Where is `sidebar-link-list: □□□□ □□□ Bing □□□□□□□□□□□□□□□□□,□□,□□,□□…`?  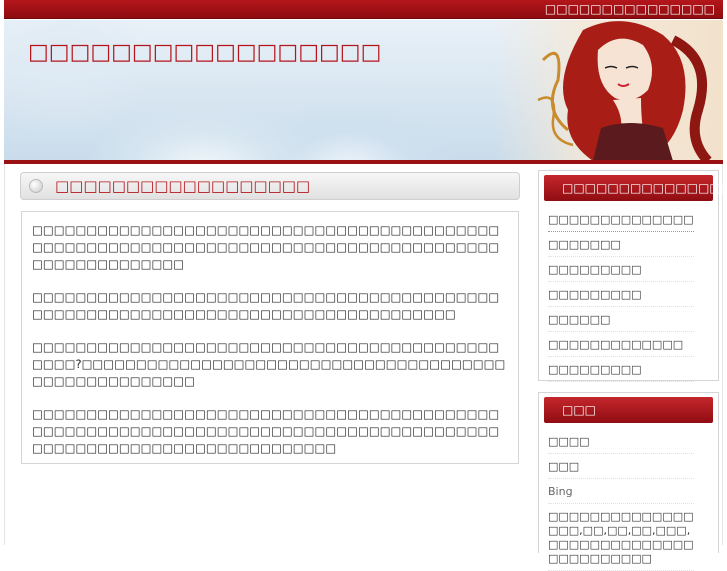
sidebar-link-list: □□□□ □□□ Bing □□□□□□□□□□□□□□□□□,□□,□□,□□… is located at coordinates (628, 500).